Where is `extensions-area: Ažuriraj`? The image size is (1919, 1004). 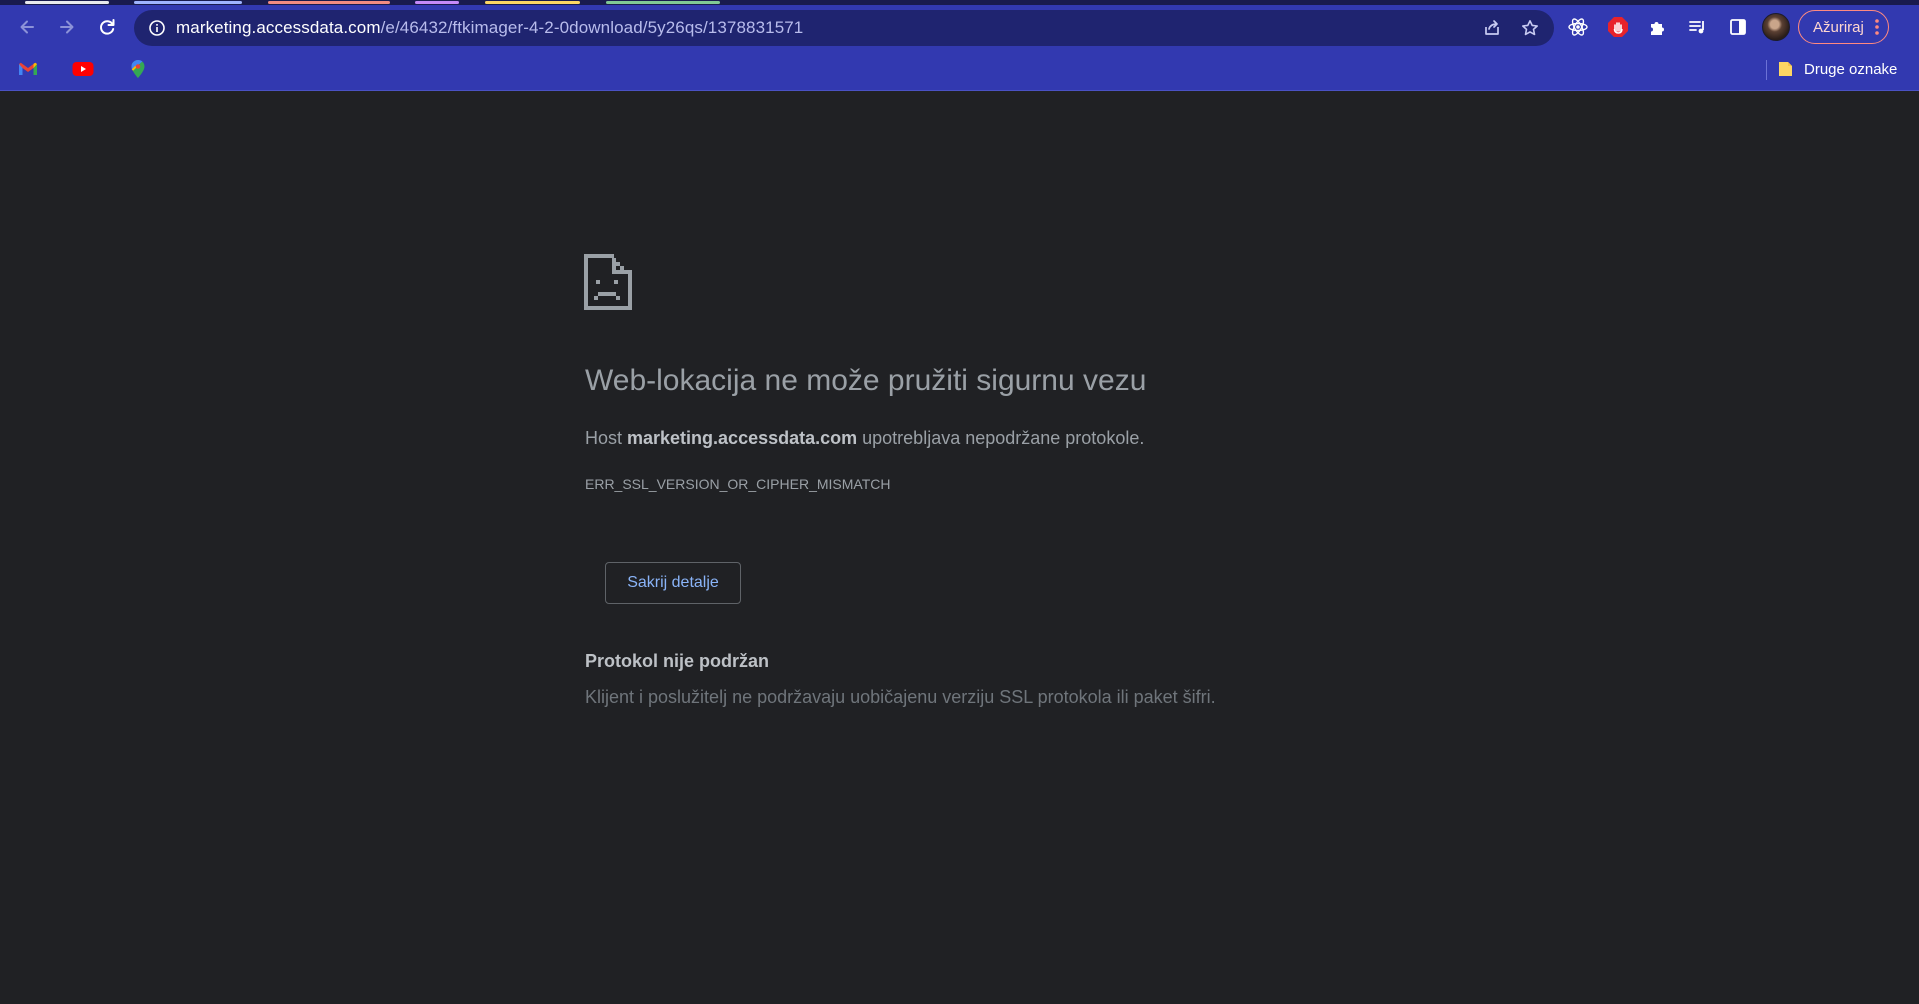
extensions-area: Ažuriraj is located at coordinates (1725, 27).